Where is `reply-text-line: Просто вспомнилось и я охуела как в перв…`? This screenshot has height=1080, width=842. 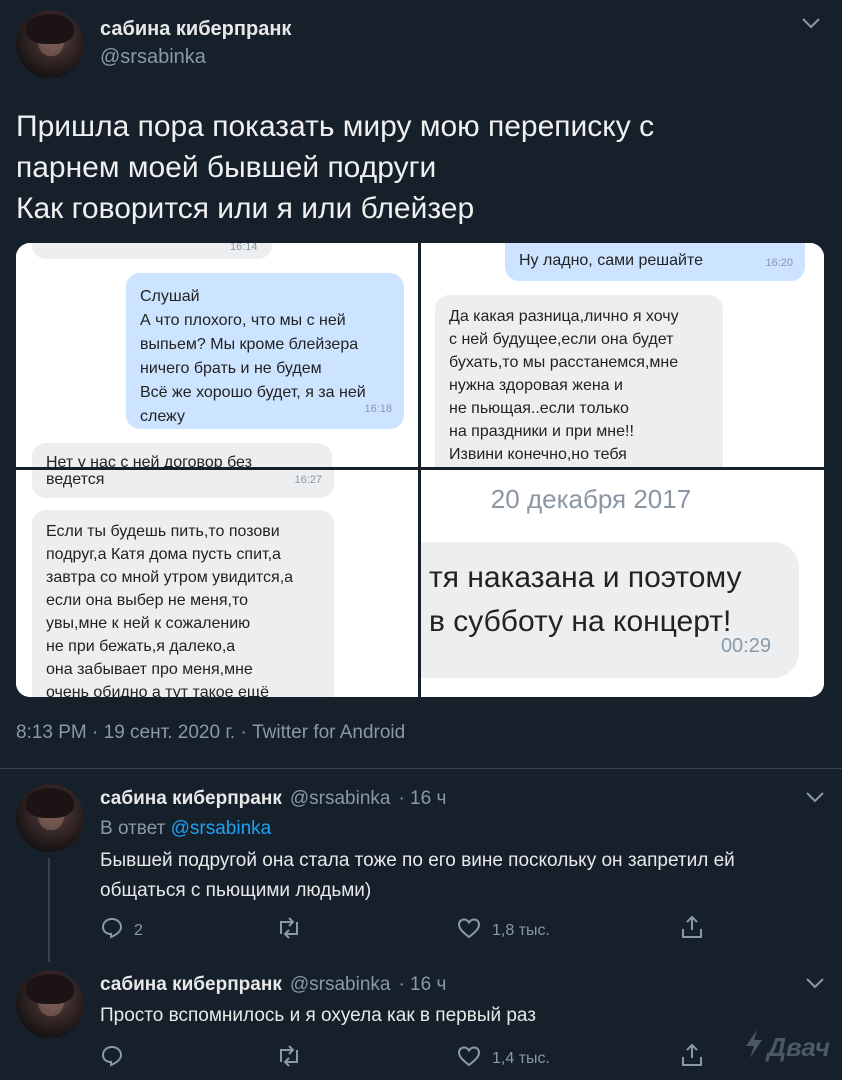
reply-text-line: Просто вспомнилось и я охуела как в перв… is located at coordinates (318, 1015).